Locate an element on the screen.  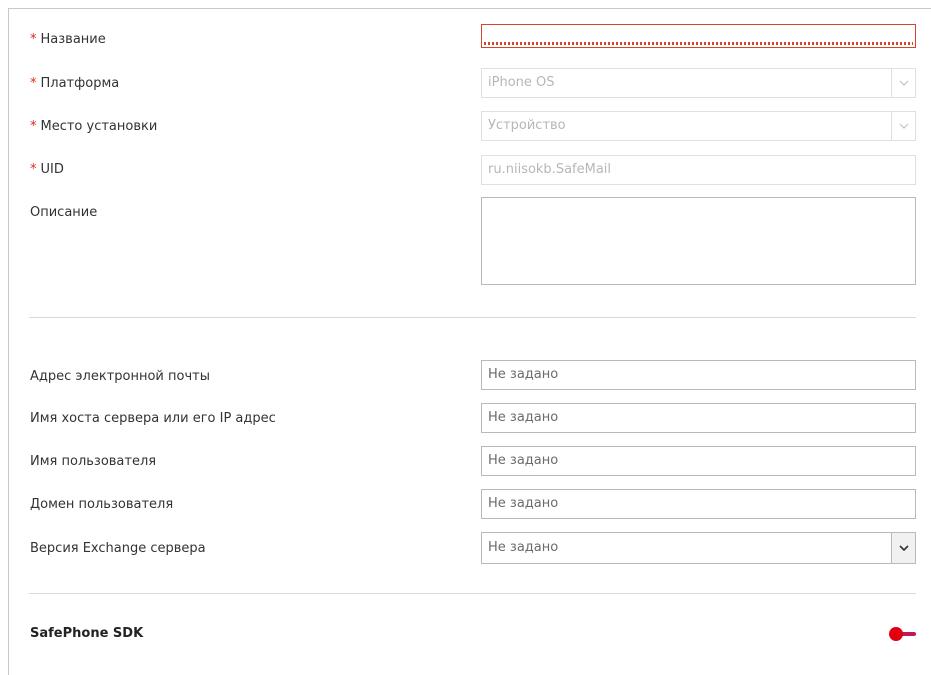
panel-top-border is located at coordinates (469, 8).